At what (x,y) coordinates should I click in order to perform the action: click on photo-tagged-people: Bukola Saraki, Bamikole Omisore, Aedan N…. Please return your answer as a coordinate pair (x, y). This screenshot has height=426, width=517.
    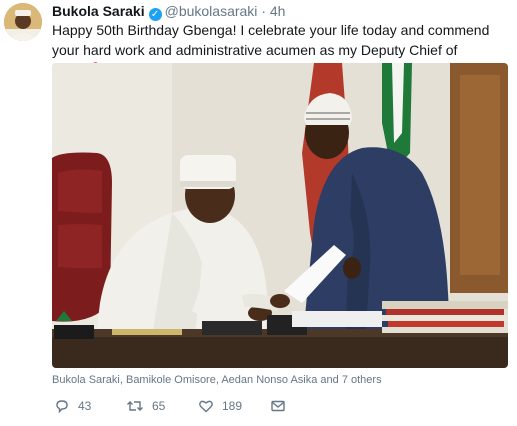
    Looking at the image, I should click on (217, 380).